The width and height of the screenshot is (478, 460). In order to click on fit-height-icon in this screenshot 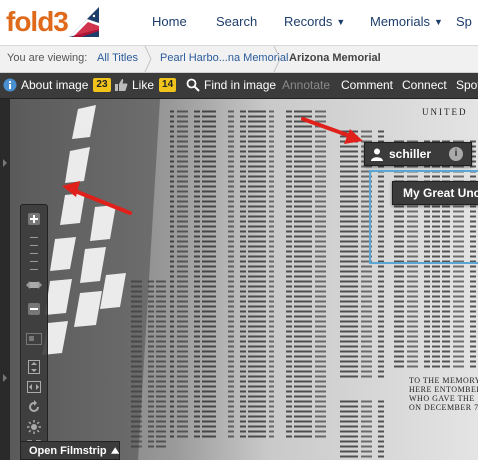, I will do `click(34, 367)`.